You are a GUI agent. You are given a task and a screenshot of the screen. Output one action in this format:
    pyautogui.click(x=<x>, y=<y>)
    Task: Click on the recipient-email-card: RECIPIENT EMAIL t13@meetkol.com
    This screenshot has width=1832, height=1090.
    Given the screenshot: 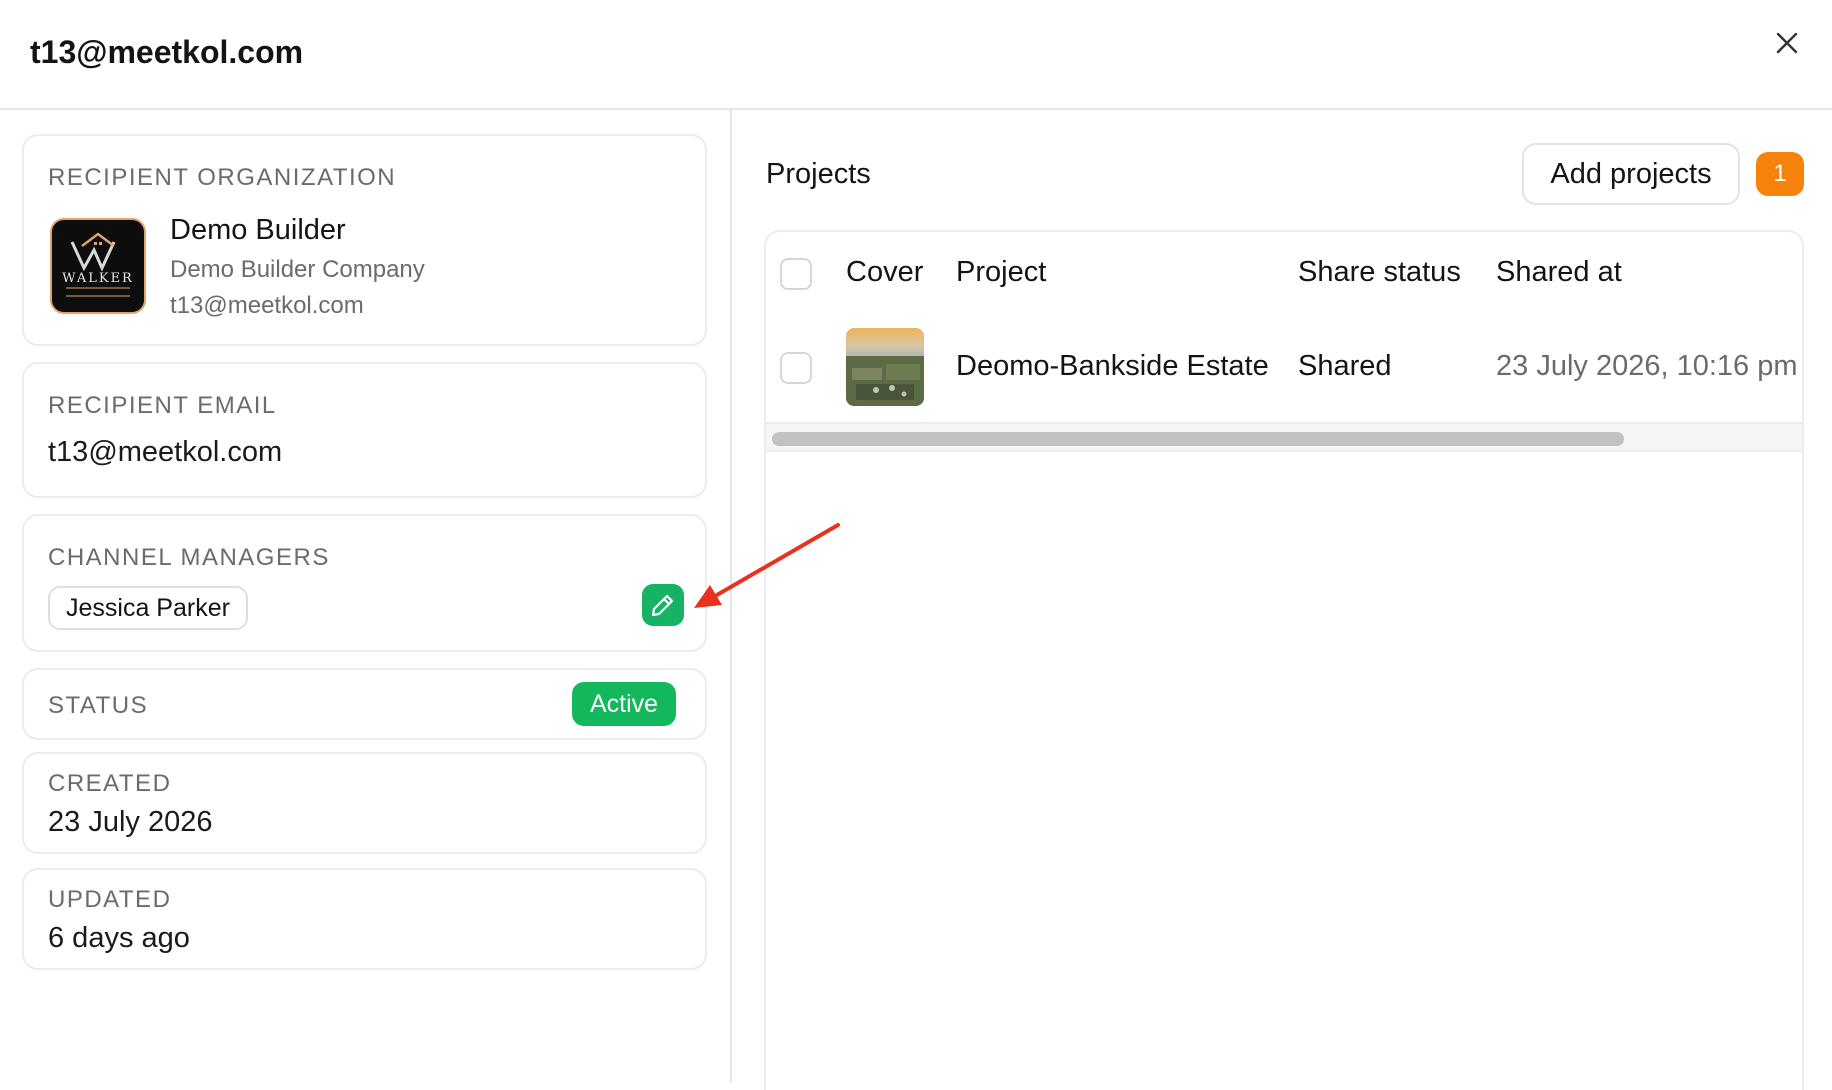 What is the action you would take?
    pyautogui.click(x=364, y=430)
    